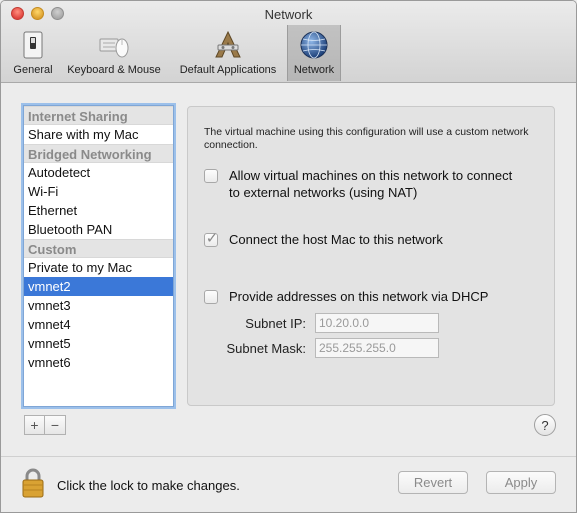 The height and width of the screenshot is (513, 577). Describe the element at coordinates (275, 323) in the screenshot. I see `subnet-ip-label: Subnet IP:` at that location.